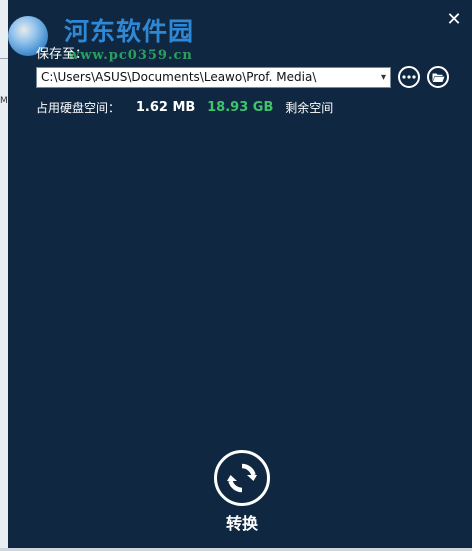 Image resolution: width=472 pixels, height=551 pixels. Describe the element at coordinates (62, 54) in the screenshot. I see `save-to-label: 保存至：` at that location.